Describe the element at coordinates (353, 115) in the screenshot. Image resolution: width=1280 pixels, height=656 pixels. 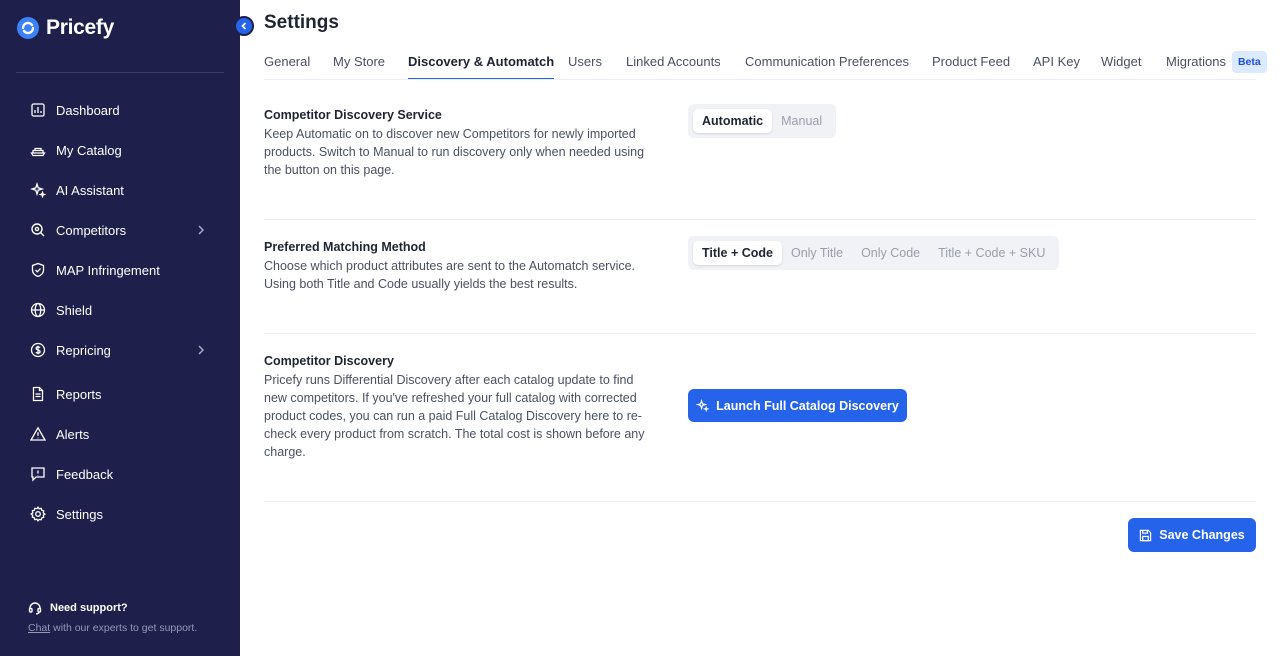
I see `discovery-service-title: Competitor Discovery Service` at that location.